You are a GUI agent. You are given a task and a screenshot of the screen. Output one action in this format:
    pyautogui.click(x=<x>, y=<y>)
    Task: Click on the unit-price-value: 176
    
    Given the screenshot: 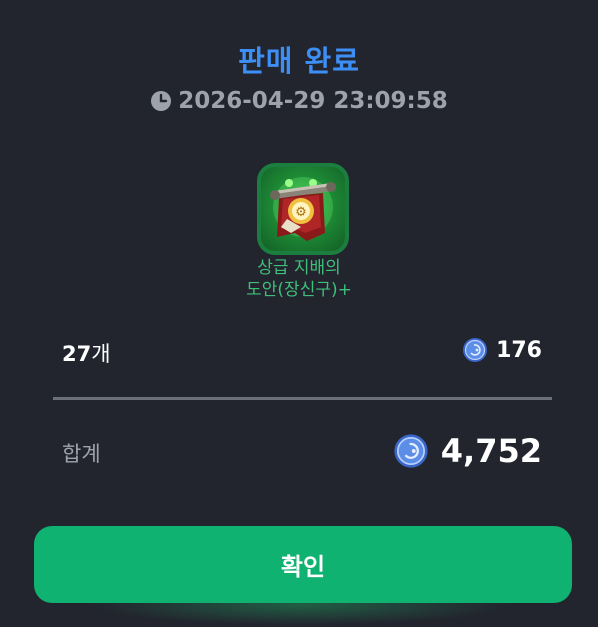 What is the action you would take?
    pyautogui.click(x=519, y=350)
    